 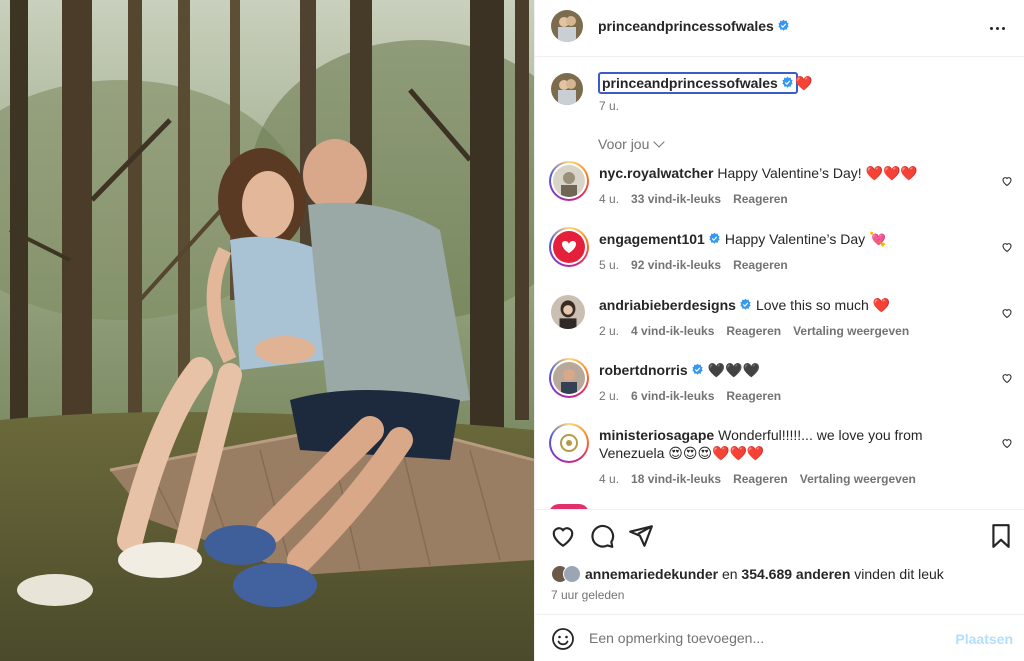 I want to click on commenter-username: andriabieberdesigns, so click(x=675, y=305).